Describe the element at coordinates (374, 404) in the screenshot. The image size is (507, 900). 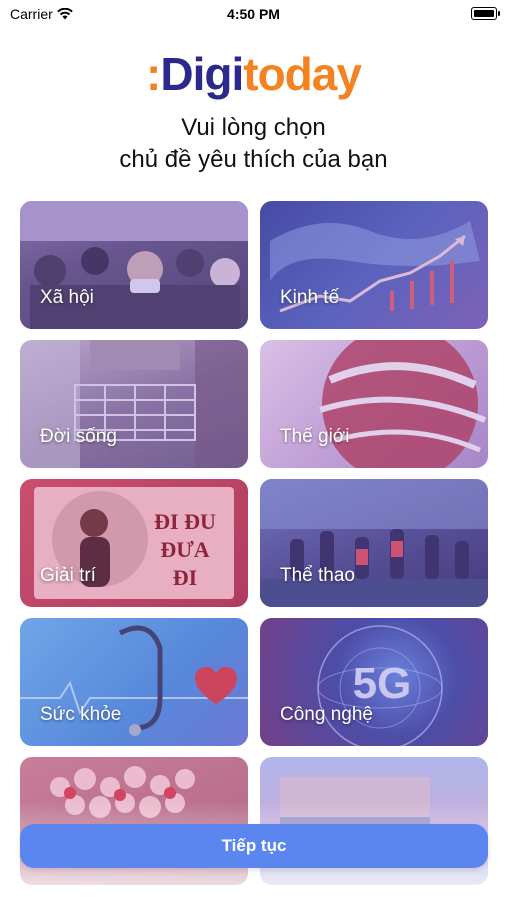
I see `topic-card-the-gioi: Thế giới` at that location.